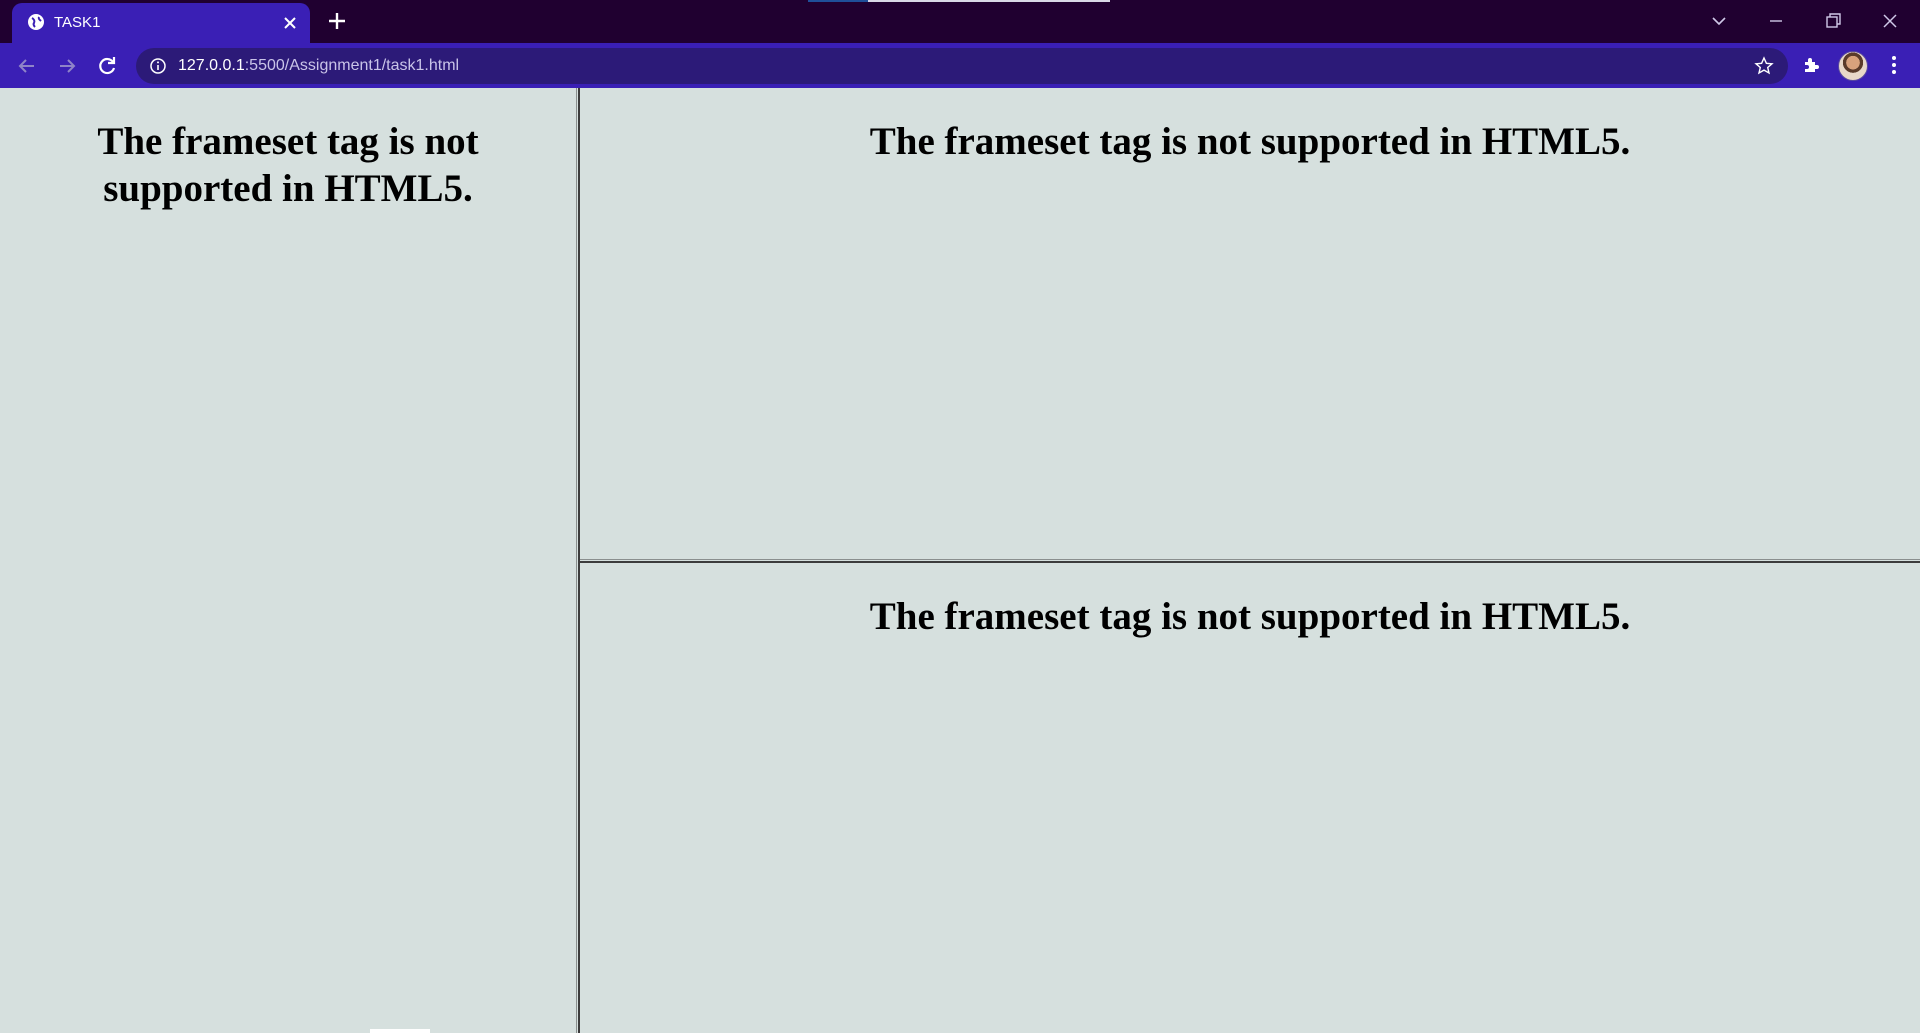 The height and width of the screenshot is (1033, 1920). I want to click on globe-icon, so click(36, 22).